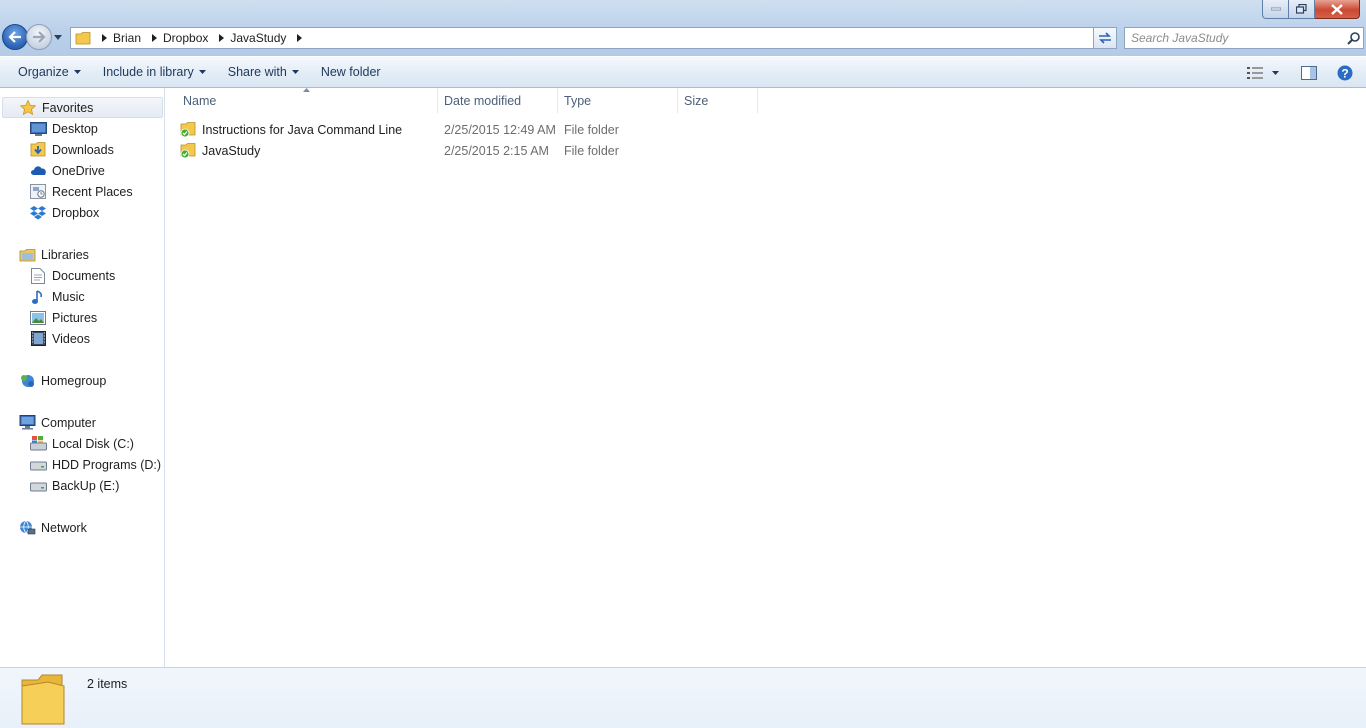 This screenshot has width=1366, height=728. I want to click on nav-label: Dropbox, so click(76, 212).